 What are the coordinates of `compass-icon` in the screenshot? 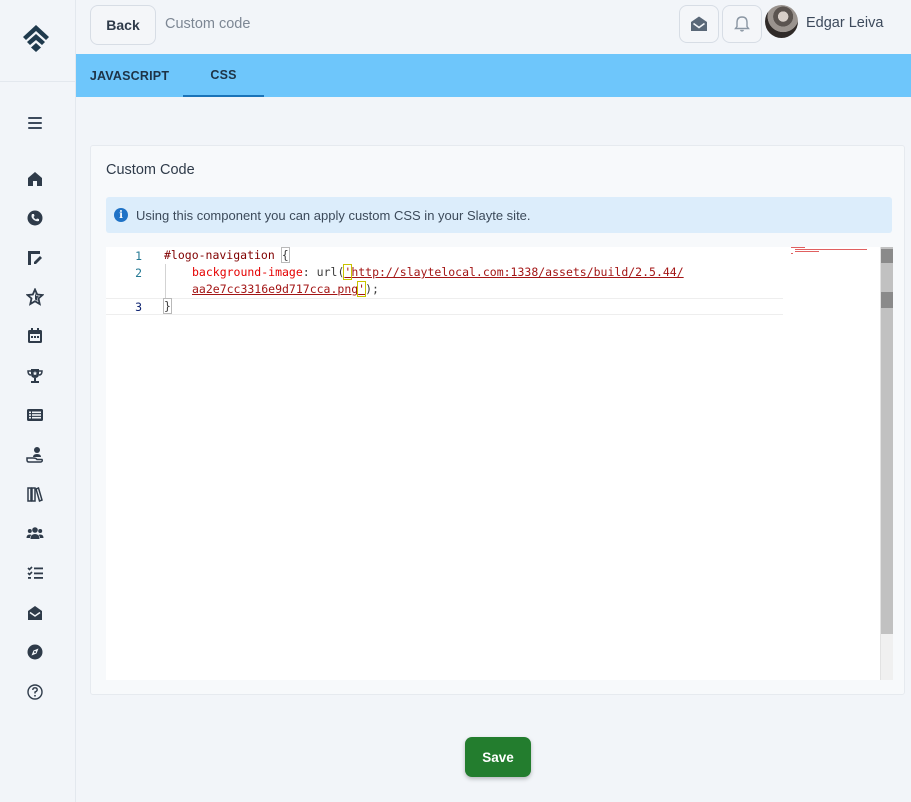 It's located at (35, 652).